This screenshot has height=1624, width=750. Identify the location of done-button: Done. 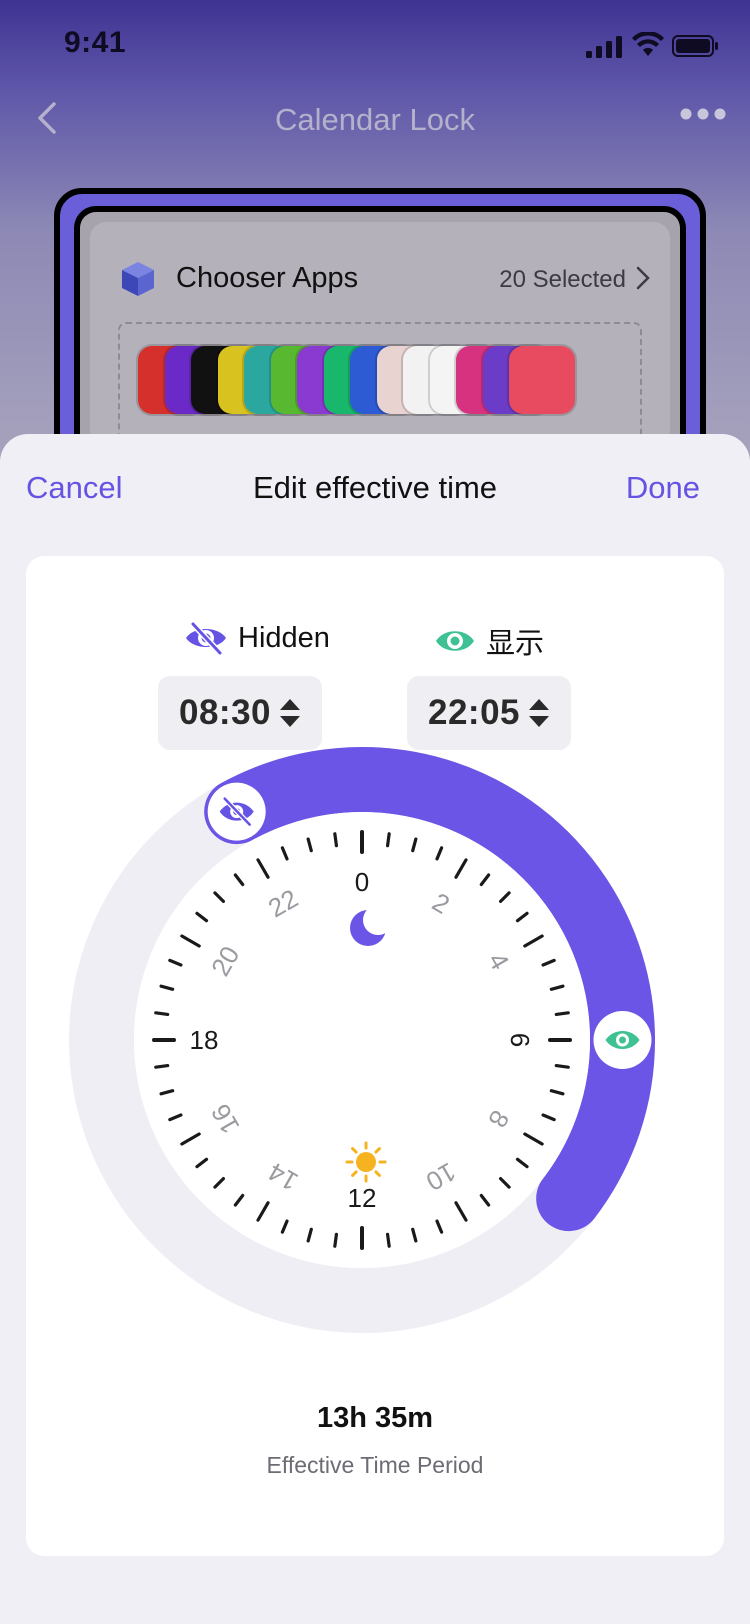
(663, 488).